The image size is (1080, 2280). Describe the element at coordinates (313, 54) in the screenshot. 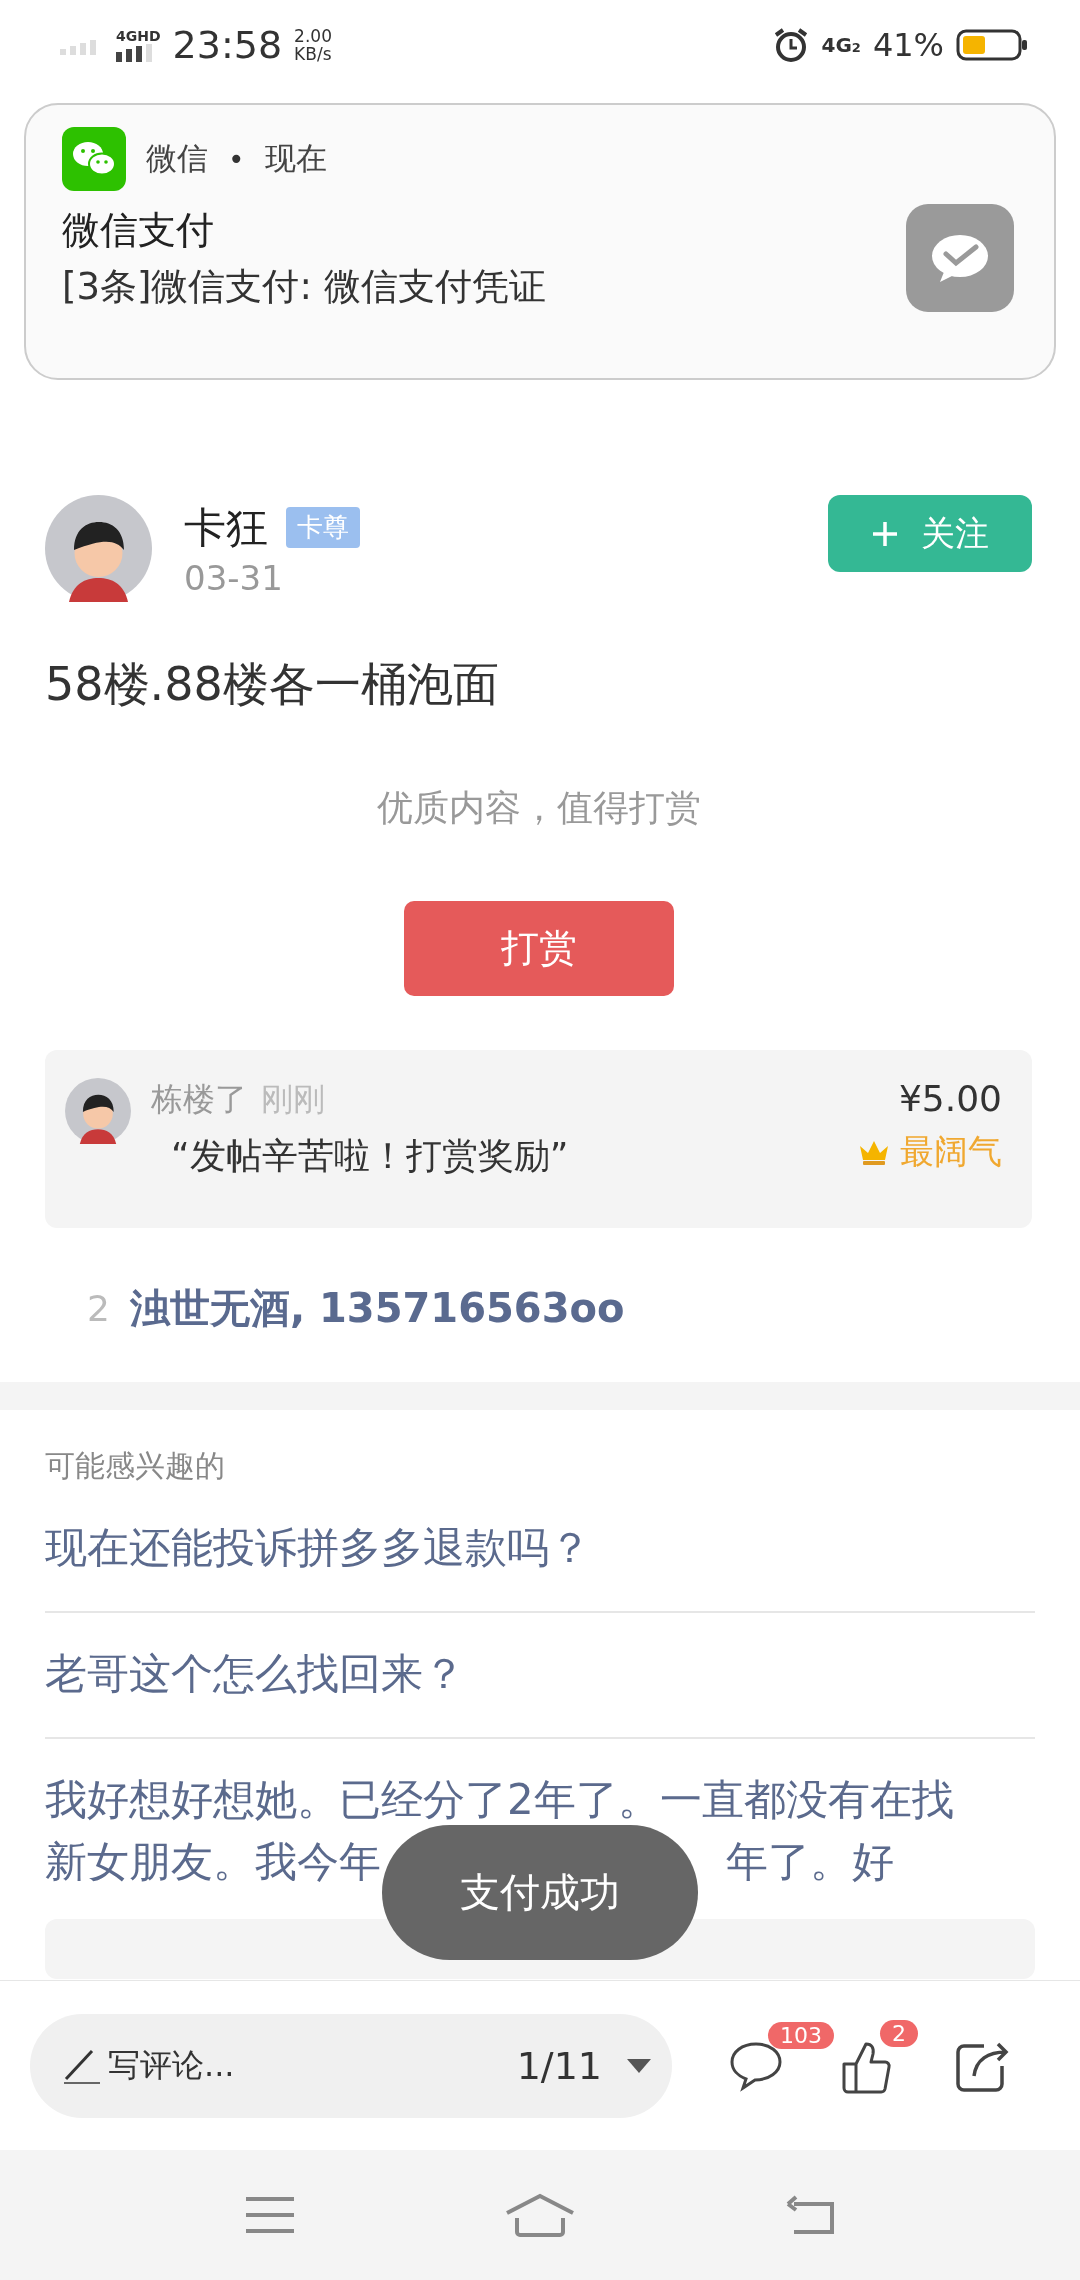

I see `speed-unit: KB/s` at that location.